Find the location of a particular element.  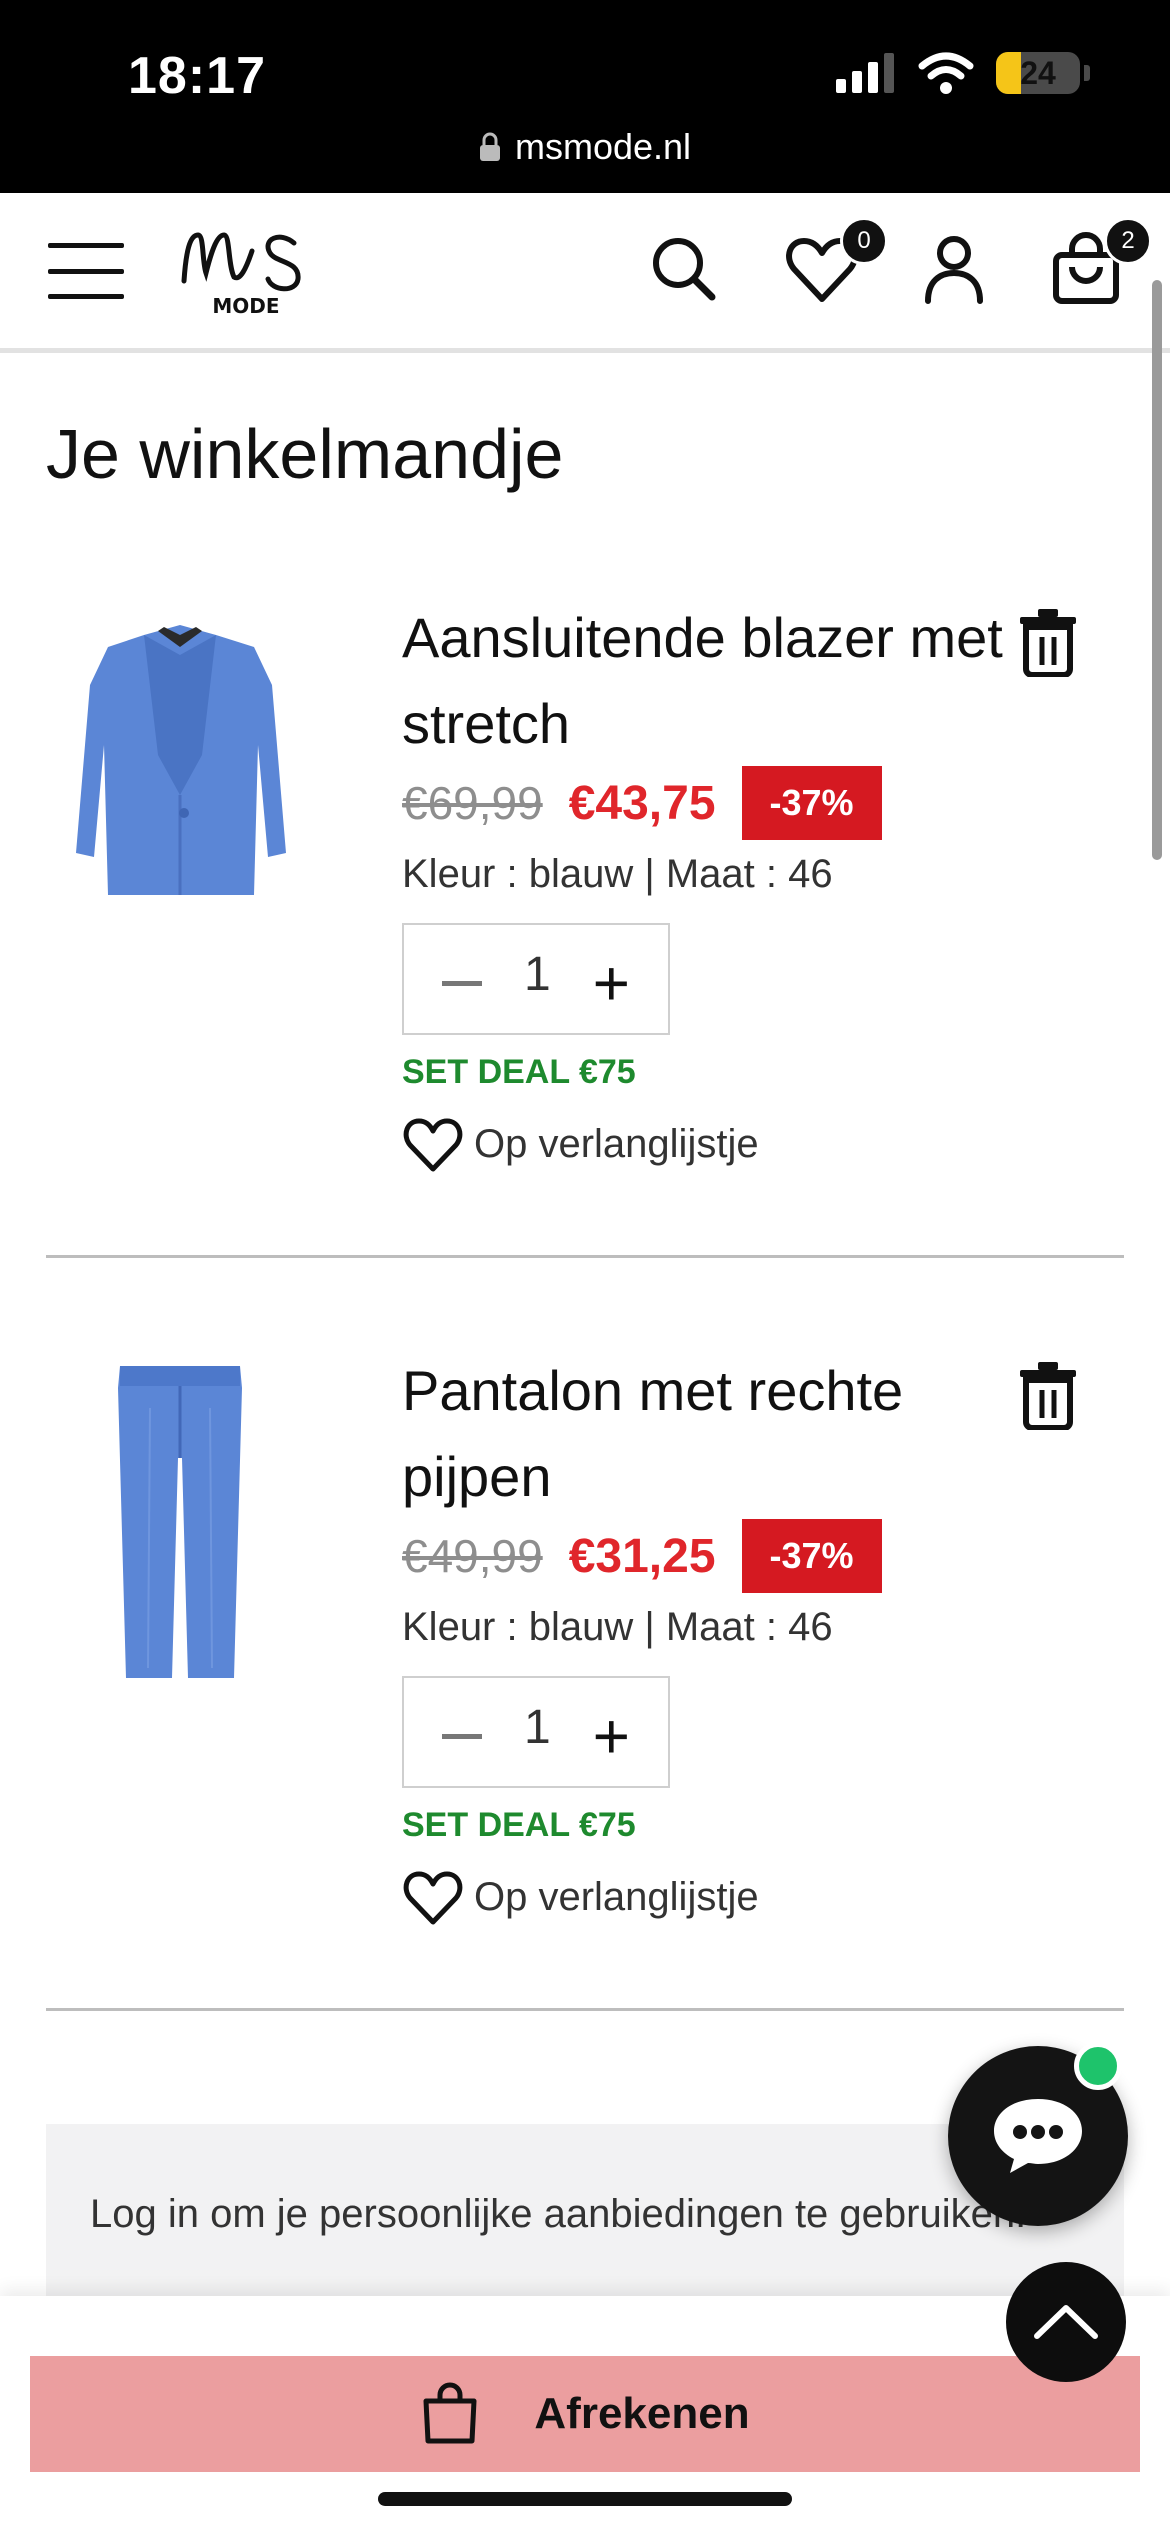

menu-icon is located at coordinates (86, 271).